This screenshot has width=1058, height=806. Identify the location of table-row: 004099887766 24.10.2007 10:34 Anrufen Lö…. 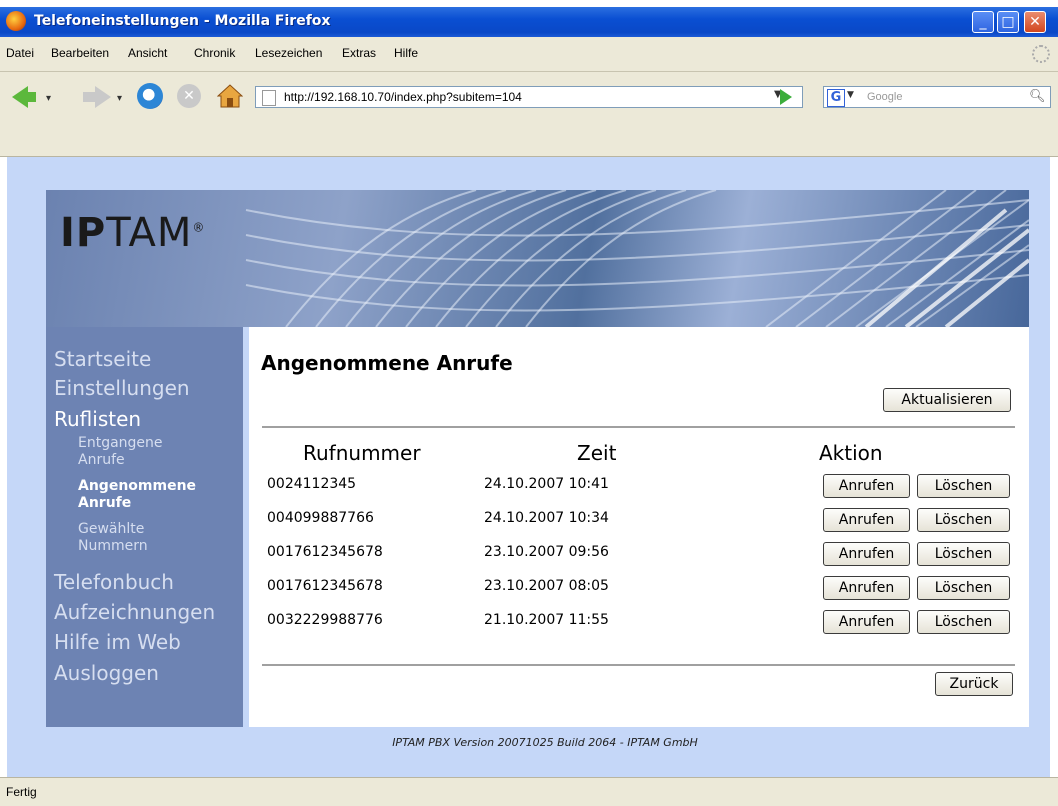
(639, 523).